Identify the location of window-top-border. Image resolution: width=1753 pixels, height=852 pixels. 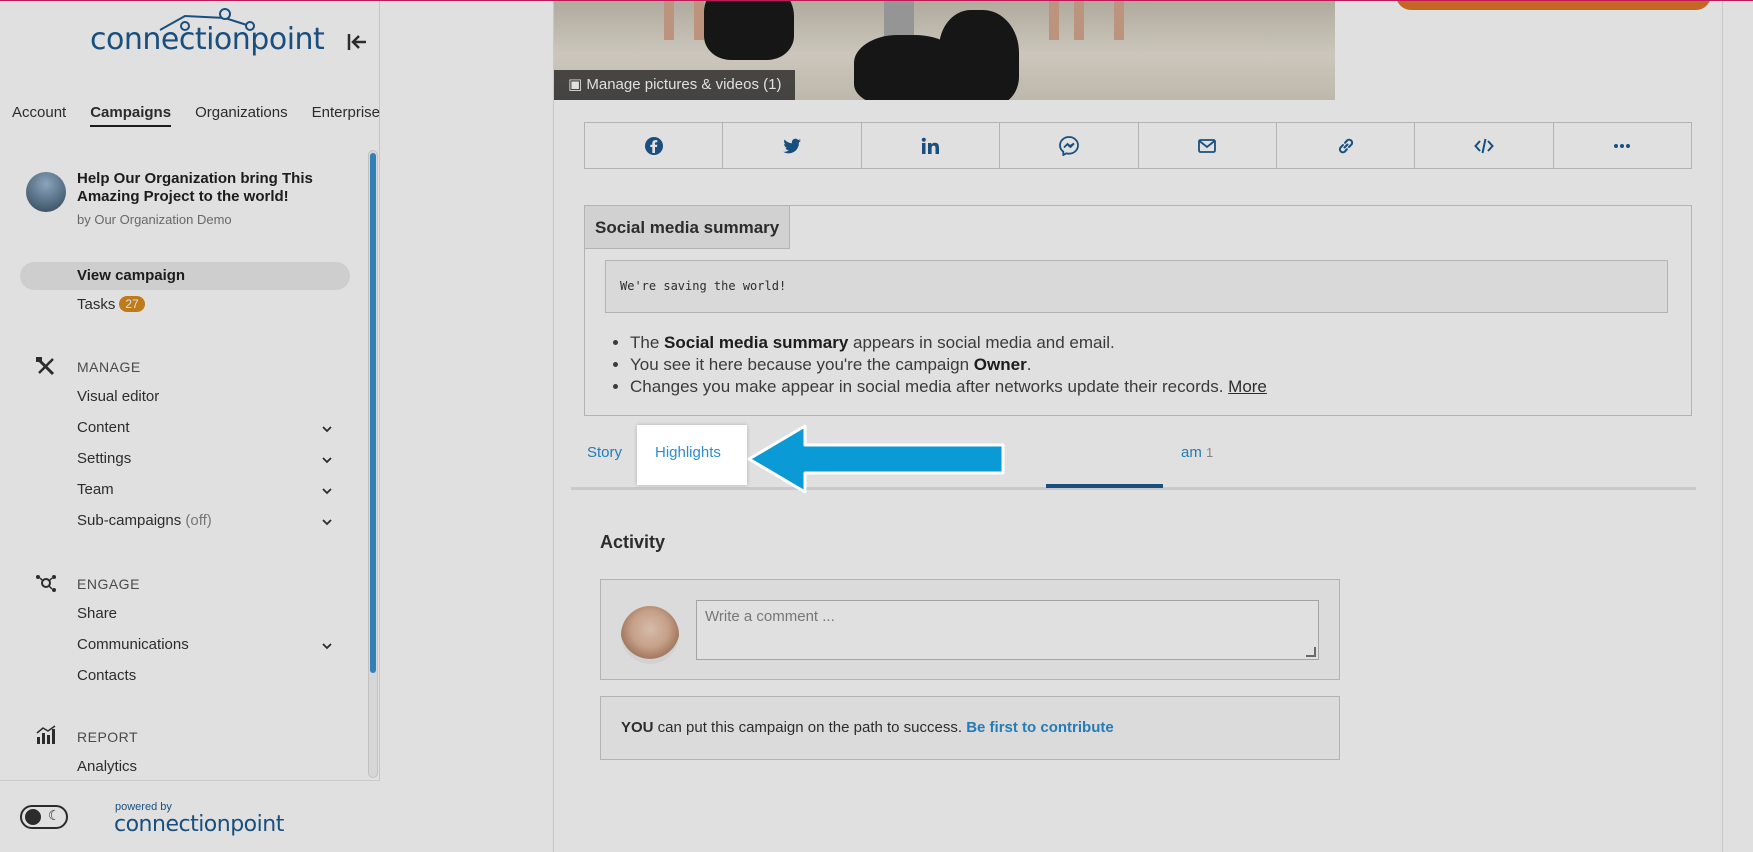
(876, 0).